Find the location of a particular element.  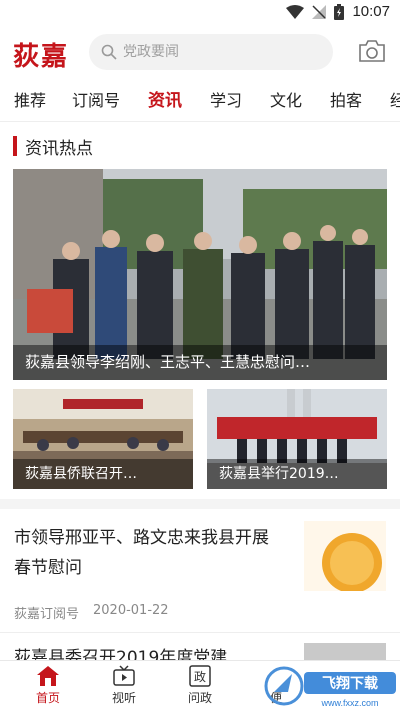

nav-label: 视听 is located at coordinates (123, 698).